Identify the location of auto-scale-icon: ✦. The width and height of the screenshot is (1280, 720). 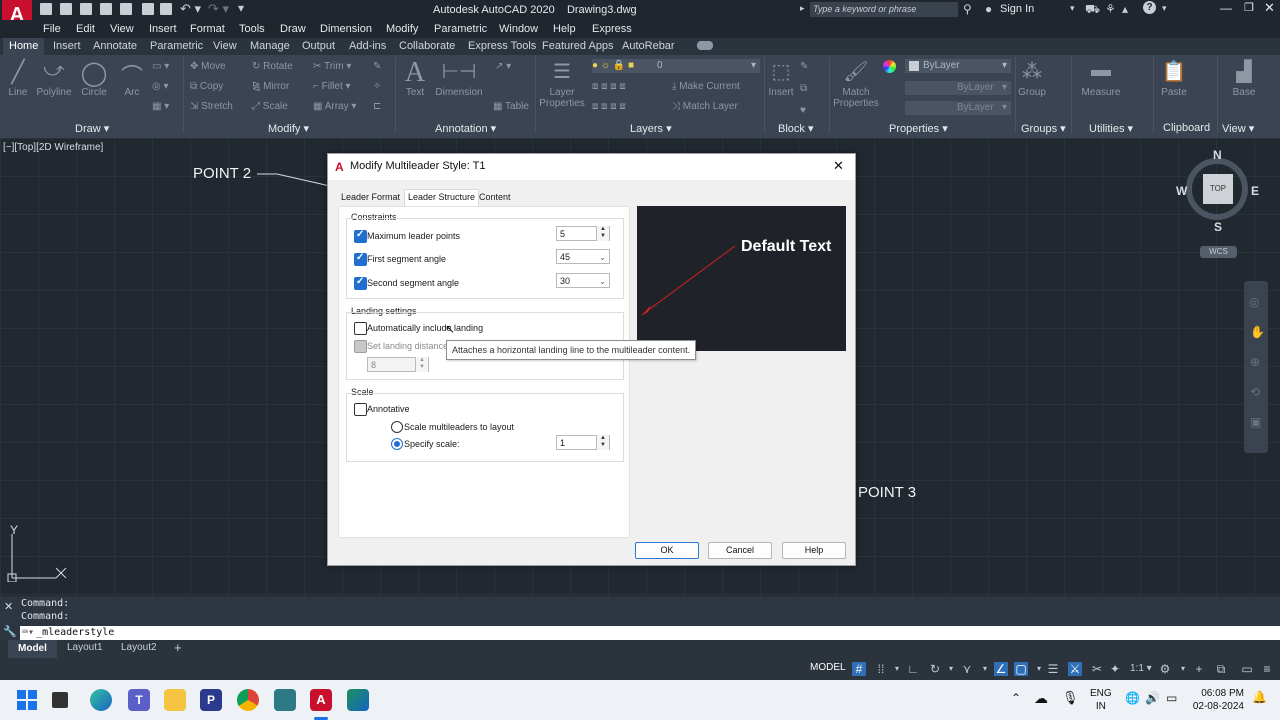
(1115, 669).